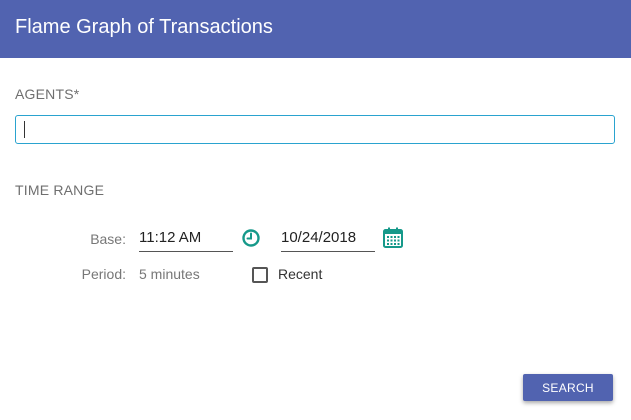 The height and width of the screenshot is (420, 631). I want to click on time-range-label: TIME RANGE, so click(60, 190).